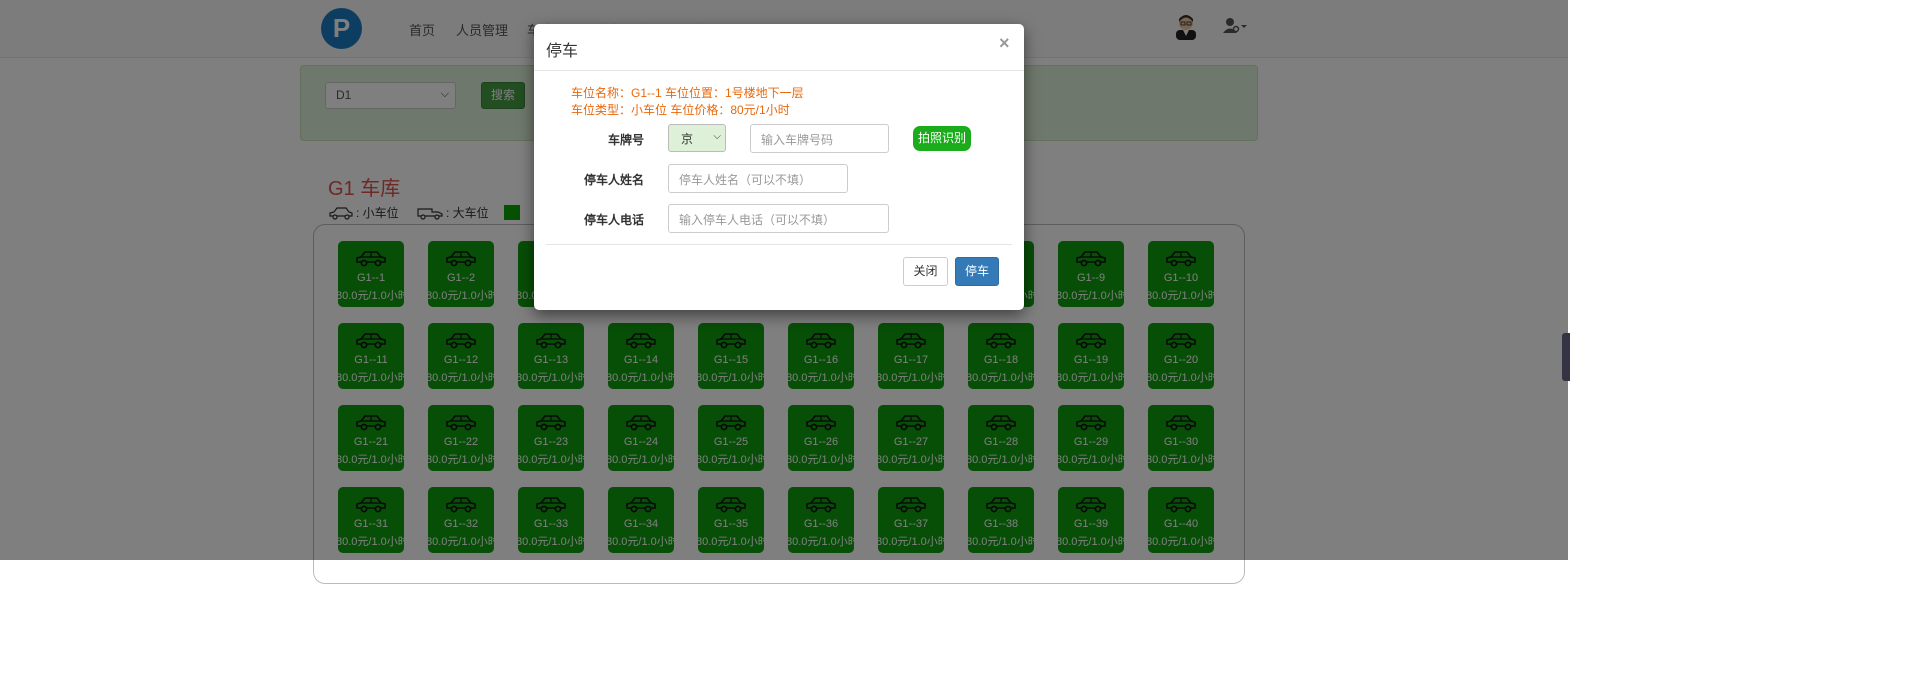 This screenshot has width=1916, height=684. Describe the element at coordinates (613, 180) in the screenshot. I see `name-label: 停车人姓名` at that location.